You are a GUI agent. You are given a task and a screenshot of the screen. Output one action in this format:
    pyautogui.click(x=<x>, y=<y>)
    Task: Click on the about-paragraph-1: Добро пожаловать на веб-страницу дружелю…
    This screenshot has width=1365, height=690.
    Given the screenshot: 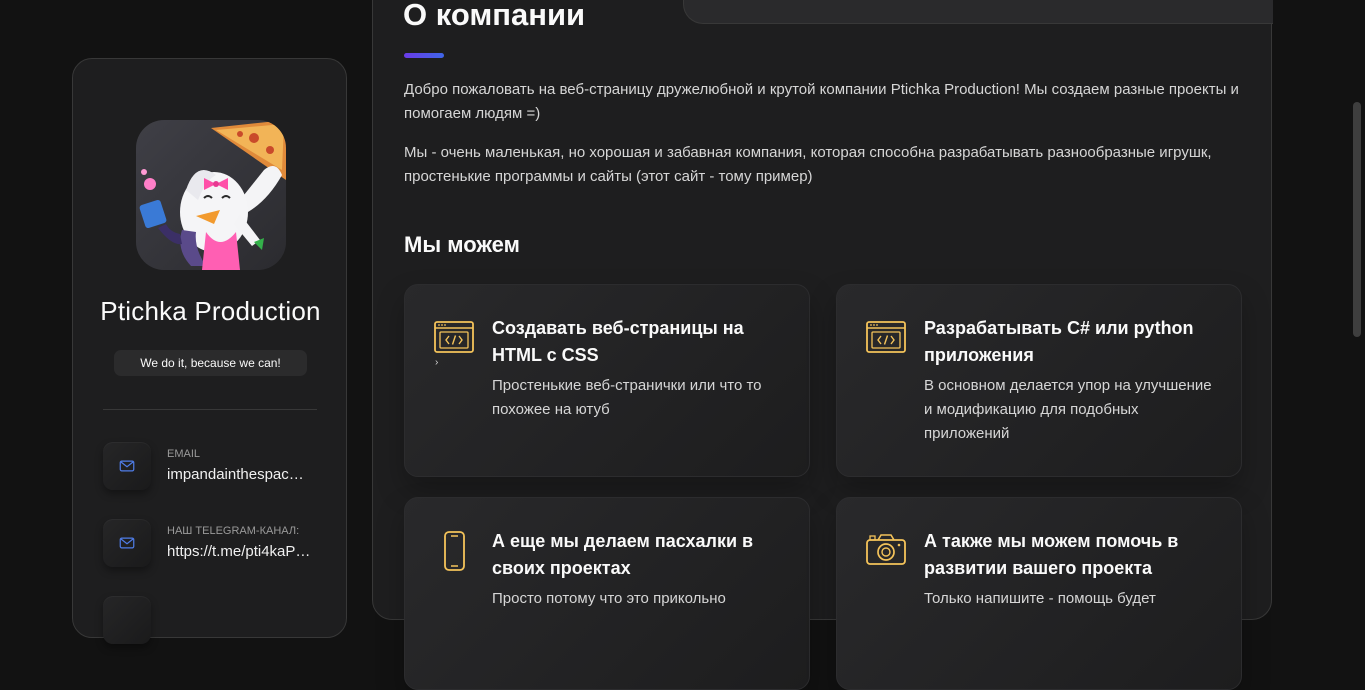 What is the action you would take?
    pyautogui.click(x=821, y=101)
    